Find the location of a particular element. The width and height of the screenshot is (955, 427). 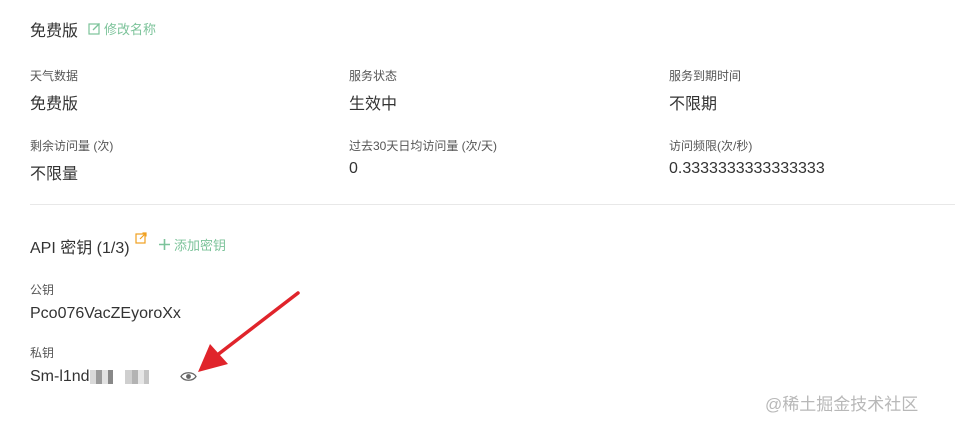

service-status-value: 生效中 is located at coordinates (373, 104).